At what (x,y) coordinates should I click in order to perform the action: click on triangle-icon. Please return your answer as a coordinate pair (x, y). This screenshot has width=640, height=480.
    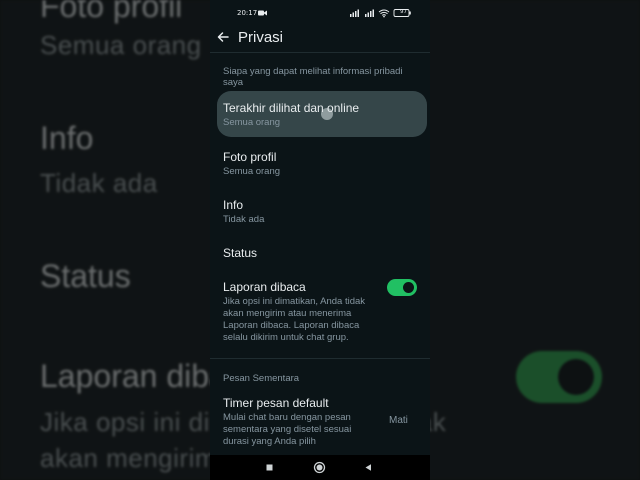
    Looking at the image, I should click on (368, 467).